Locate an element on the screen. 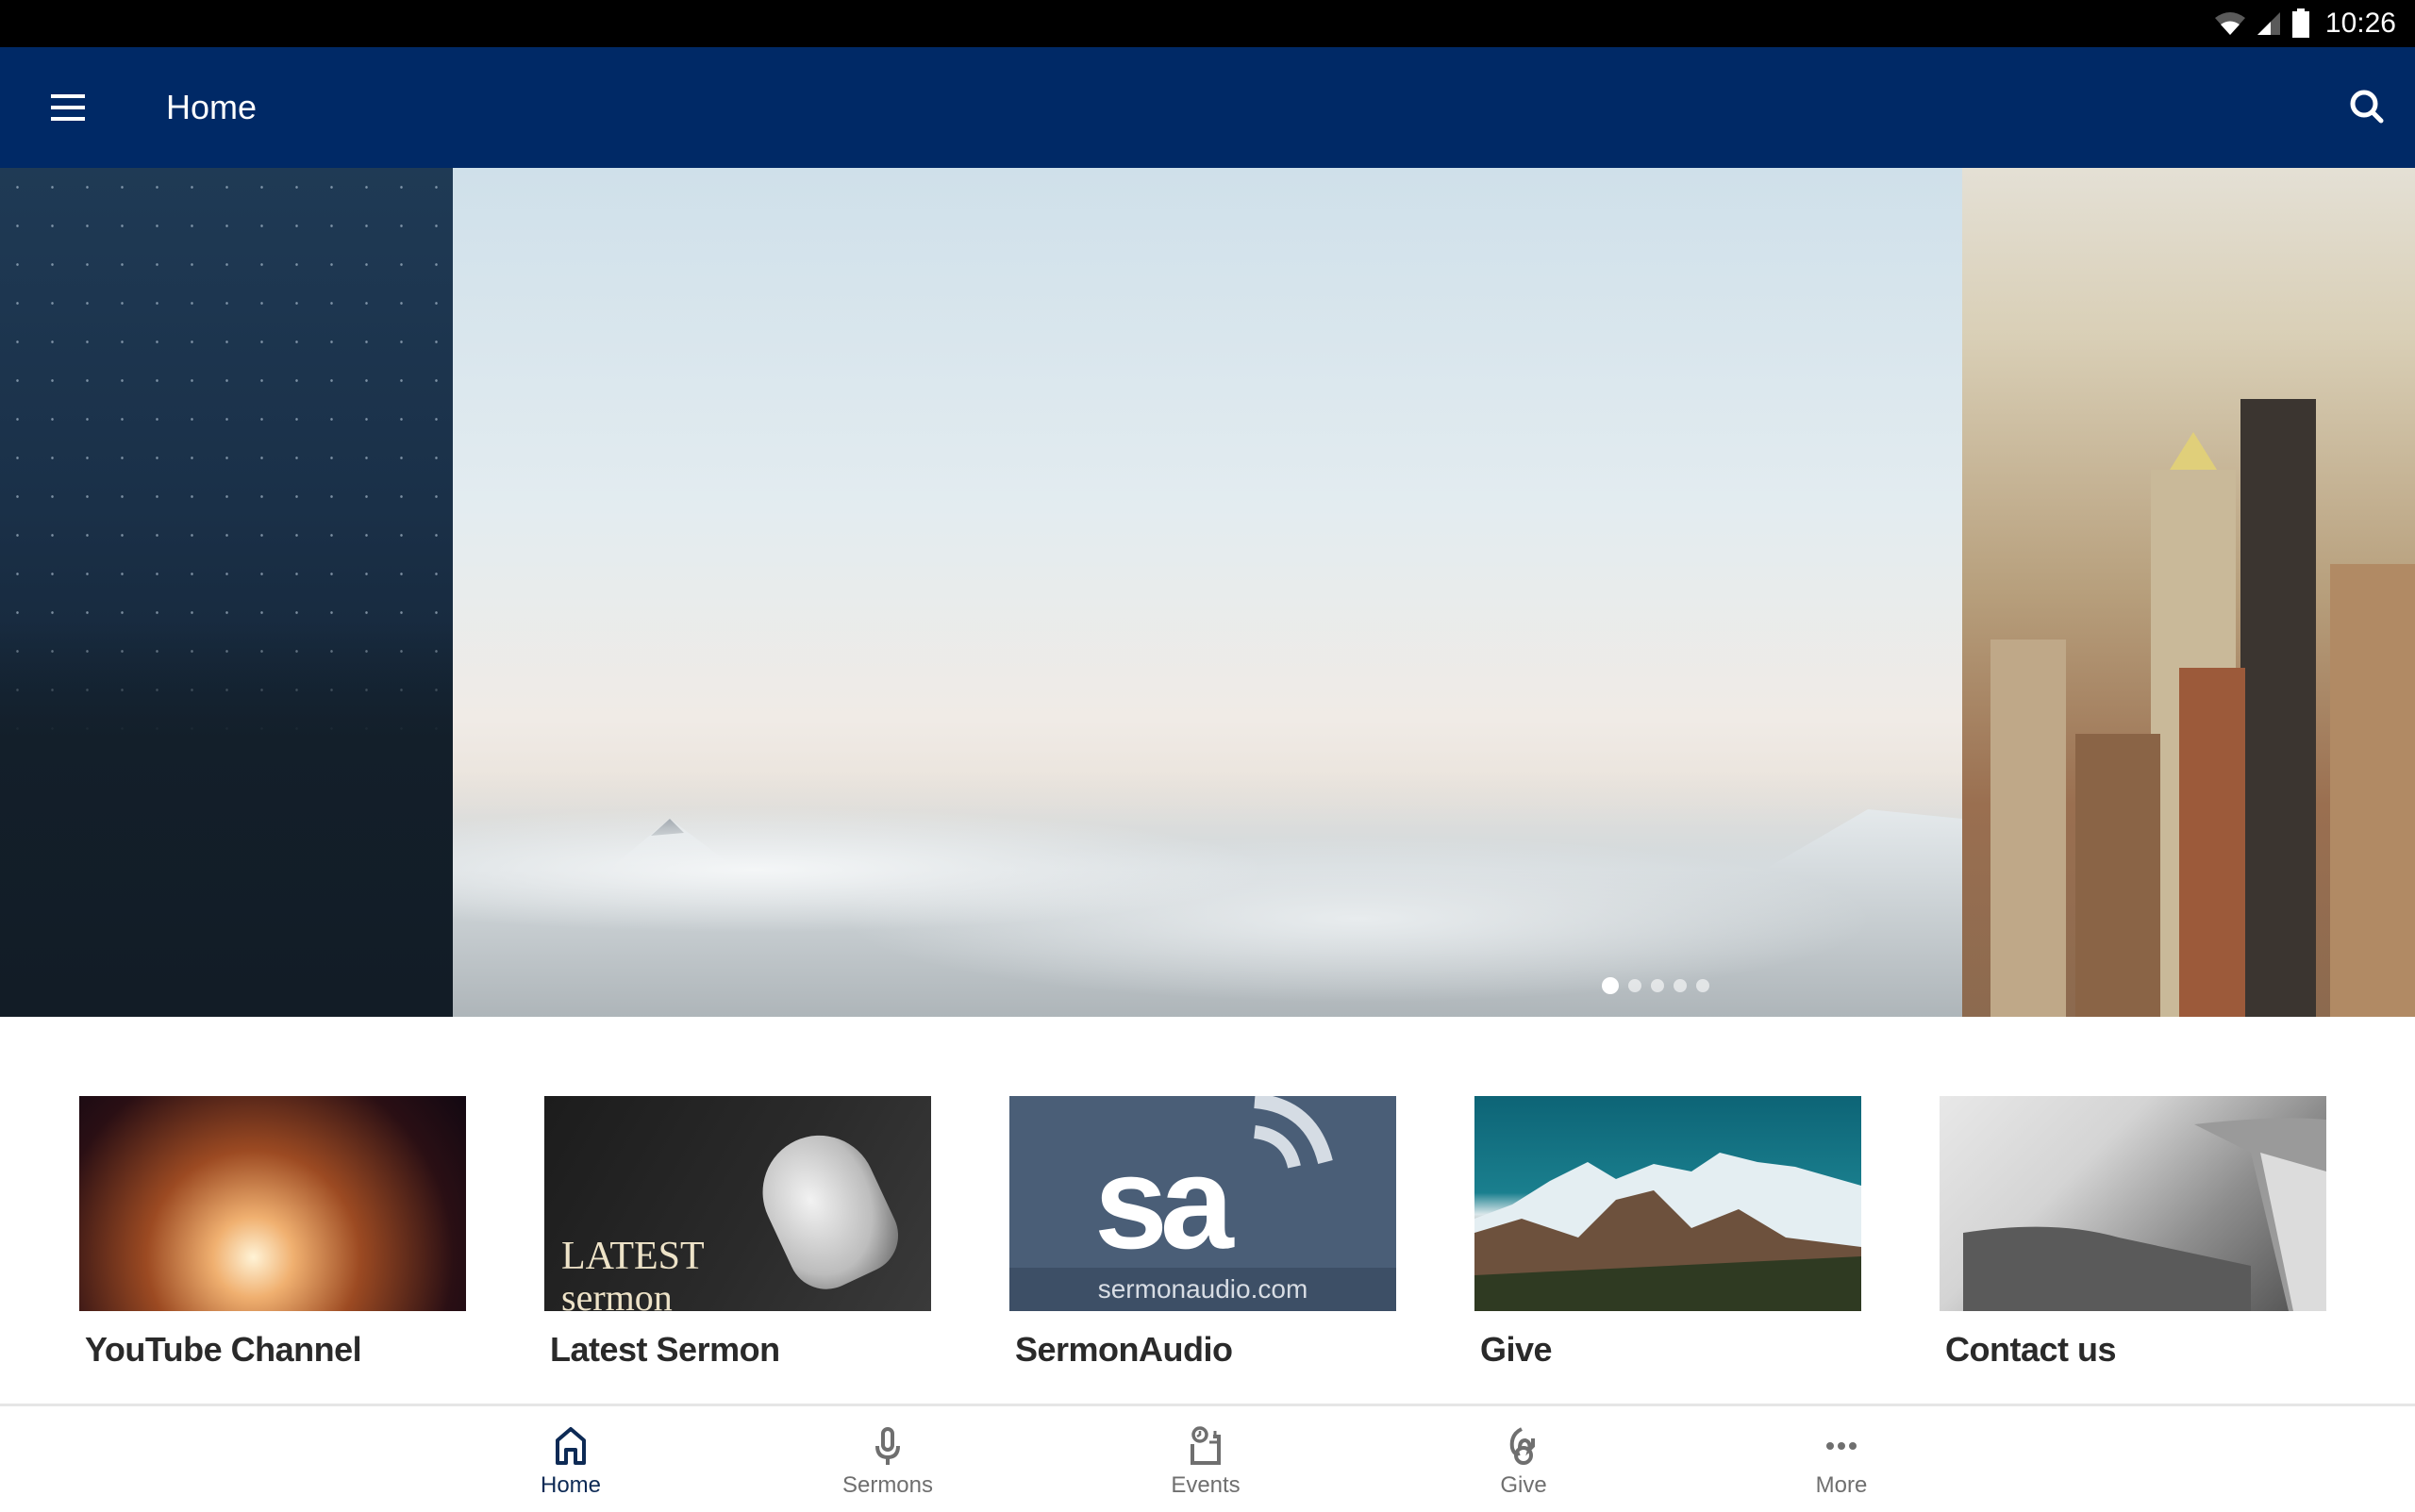 This screenshot has width=2415, height=1512. mountain-graphic is located at coordinates (1667, 1232).